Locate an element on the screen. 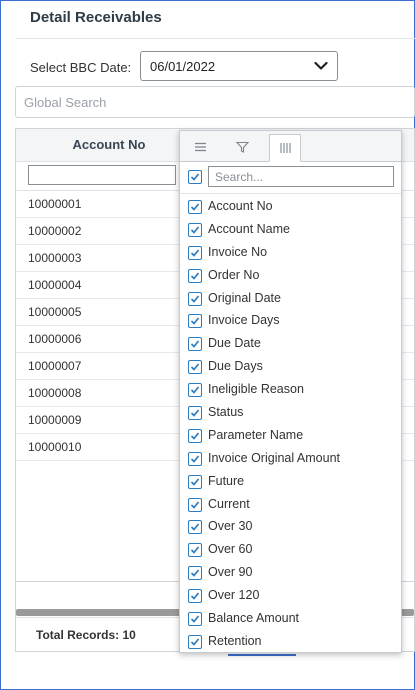 The image size is (415, 690). account-no-filter-input is located at coordinates (102, 175).